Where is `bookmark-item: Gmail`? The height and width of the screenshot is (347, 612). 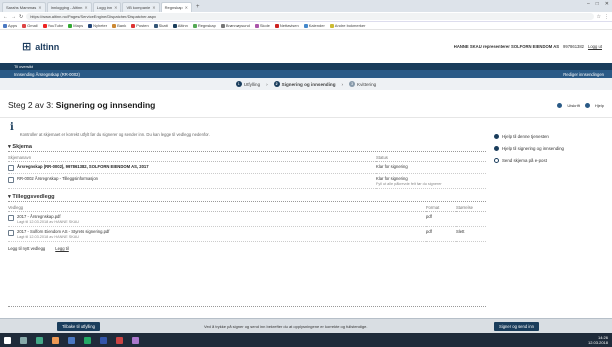 bookmark-item: Gmail is located at coordinates (30, 25).